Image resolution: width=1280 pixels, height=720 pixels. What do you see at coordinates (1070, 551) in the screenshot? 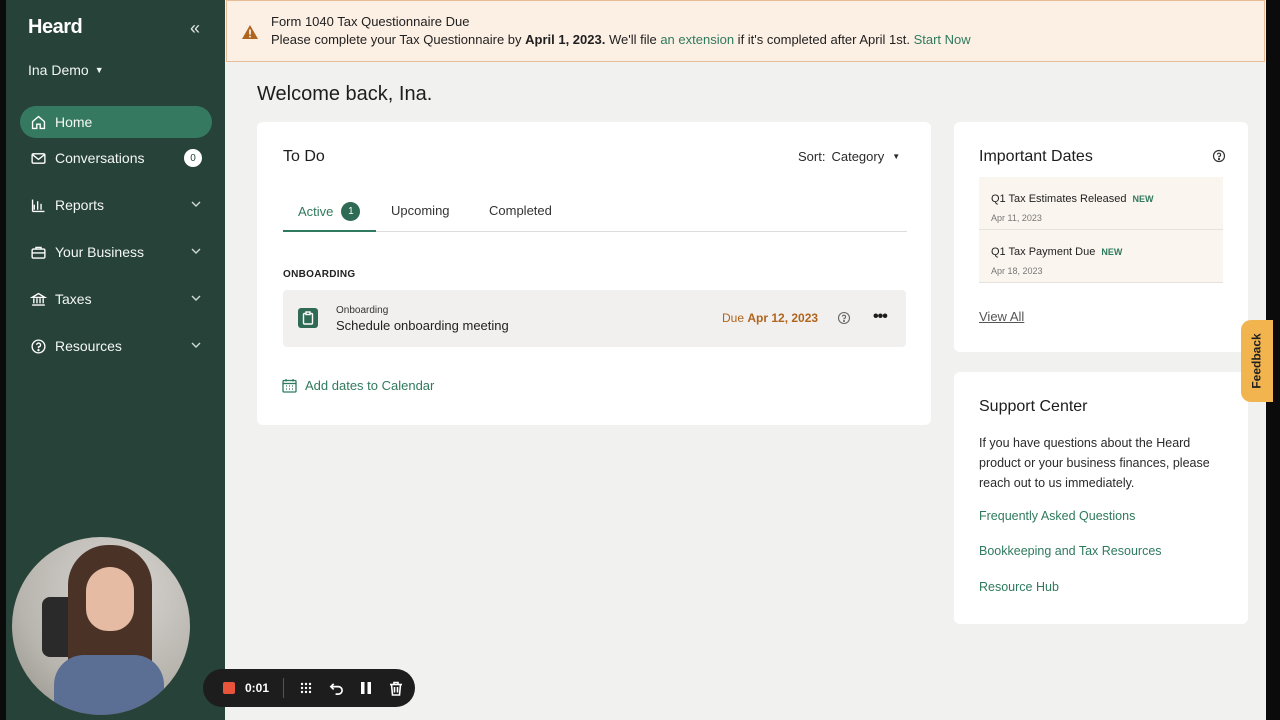
I see `bookkeeping-resources-link: Bookkeeping and Tax Resources` at bounding box center [1070, 551].